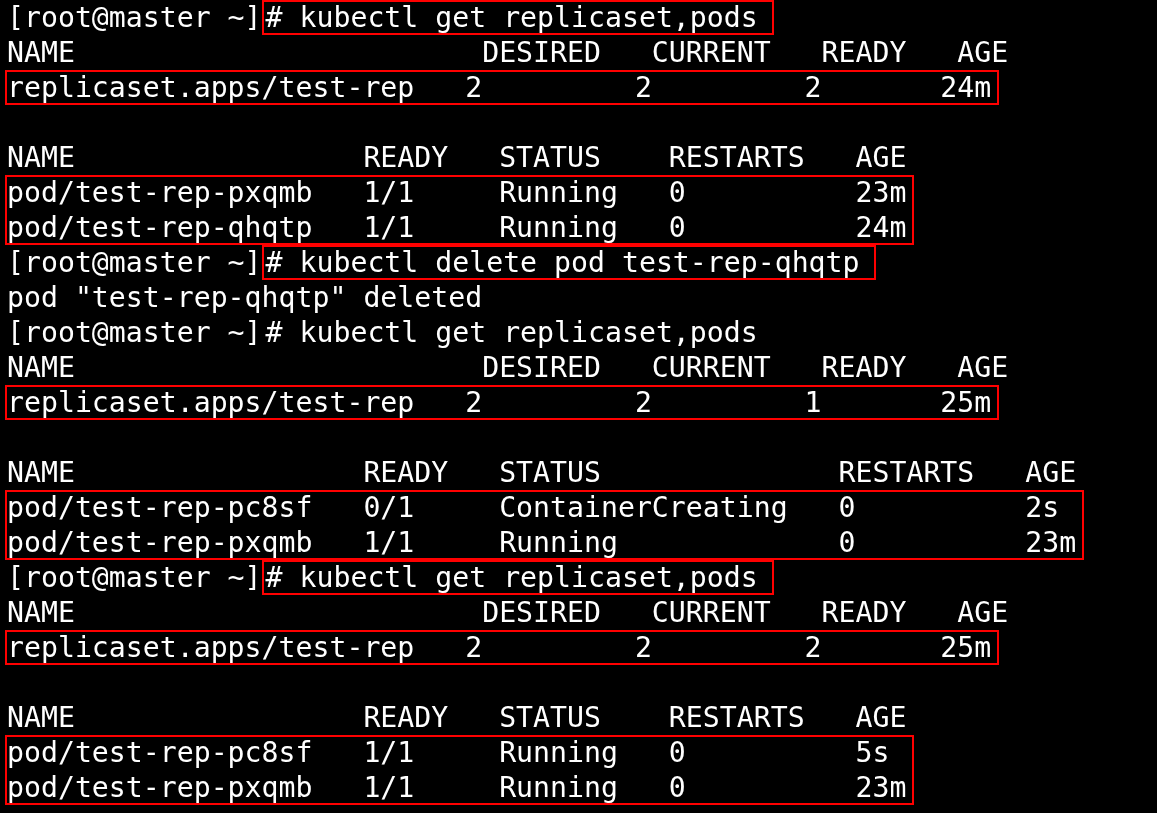 Image resolution: width=1157 pixels, height=813 pixels. Describe the element at coordinates (456, 227) in the screenshot. I see `output-line: pod/test-rep-qhqtp 1/1 Running 0 24m` at that location.